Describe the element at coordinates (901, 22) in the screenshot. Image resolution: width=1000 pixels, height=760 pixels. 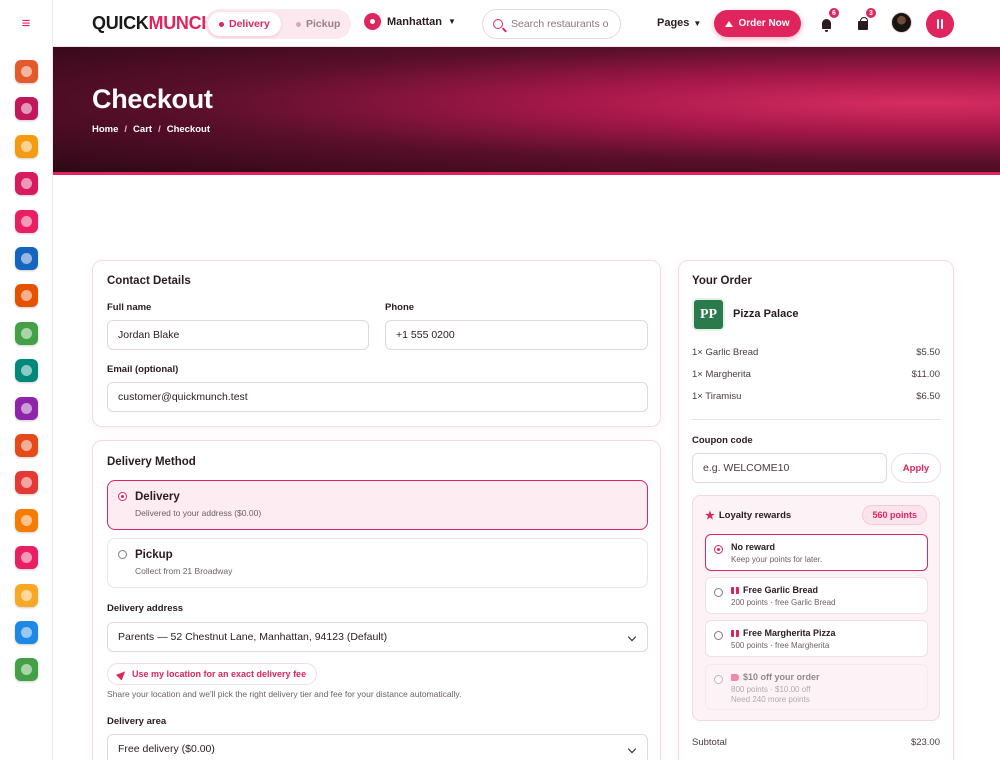
I see `avatar` at that location.